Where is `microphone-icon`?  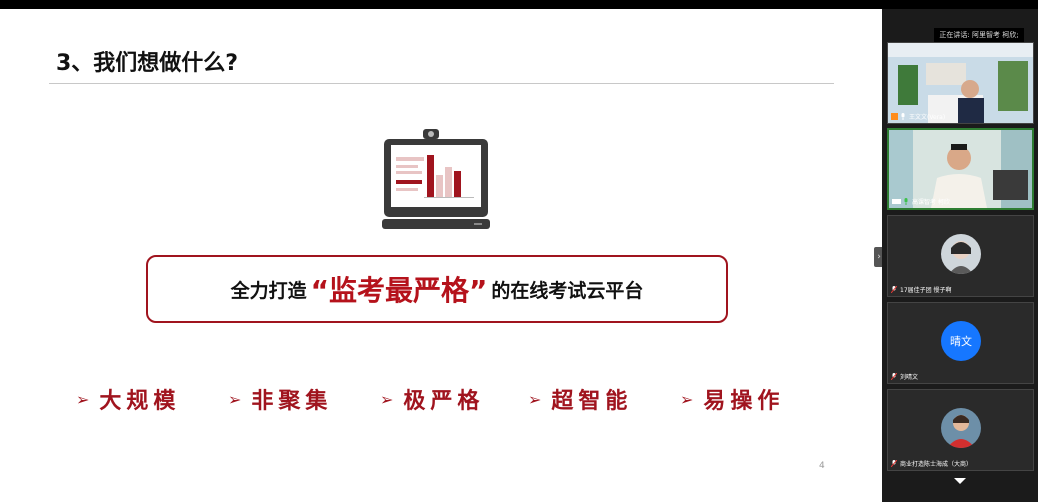
microphone-icon is located at coordinates (903, 116).